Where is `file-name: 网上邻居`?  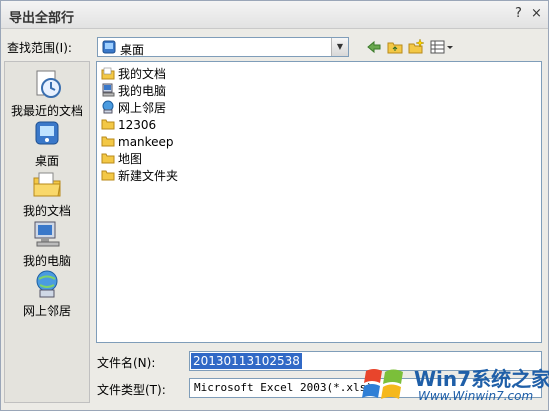 file-name: 网上邻居 is located at coordinates (142, 108).